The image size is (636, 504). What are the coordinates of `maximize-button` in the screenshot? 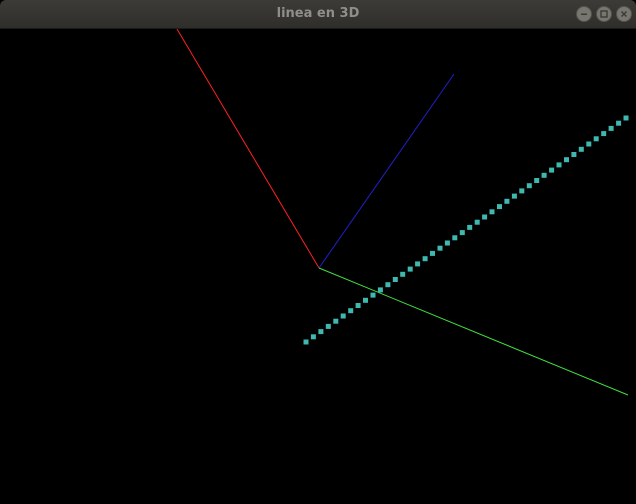 It's located at (604, 14).